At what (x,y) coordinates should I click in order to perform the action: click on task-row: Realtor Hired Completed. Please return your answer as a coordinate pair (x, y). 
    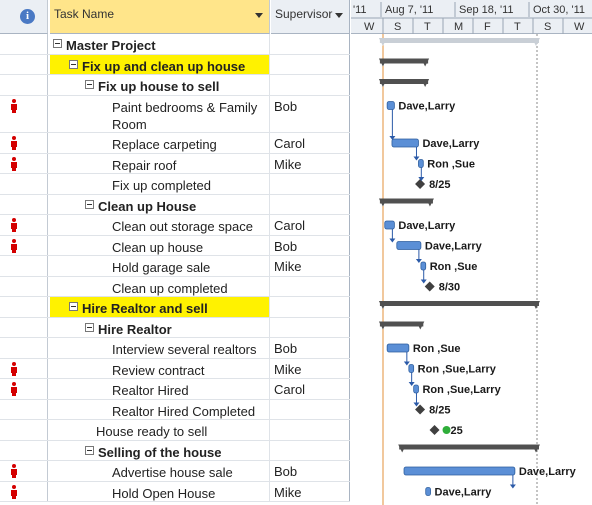
    Looking at the image, I should click on (175, 409).